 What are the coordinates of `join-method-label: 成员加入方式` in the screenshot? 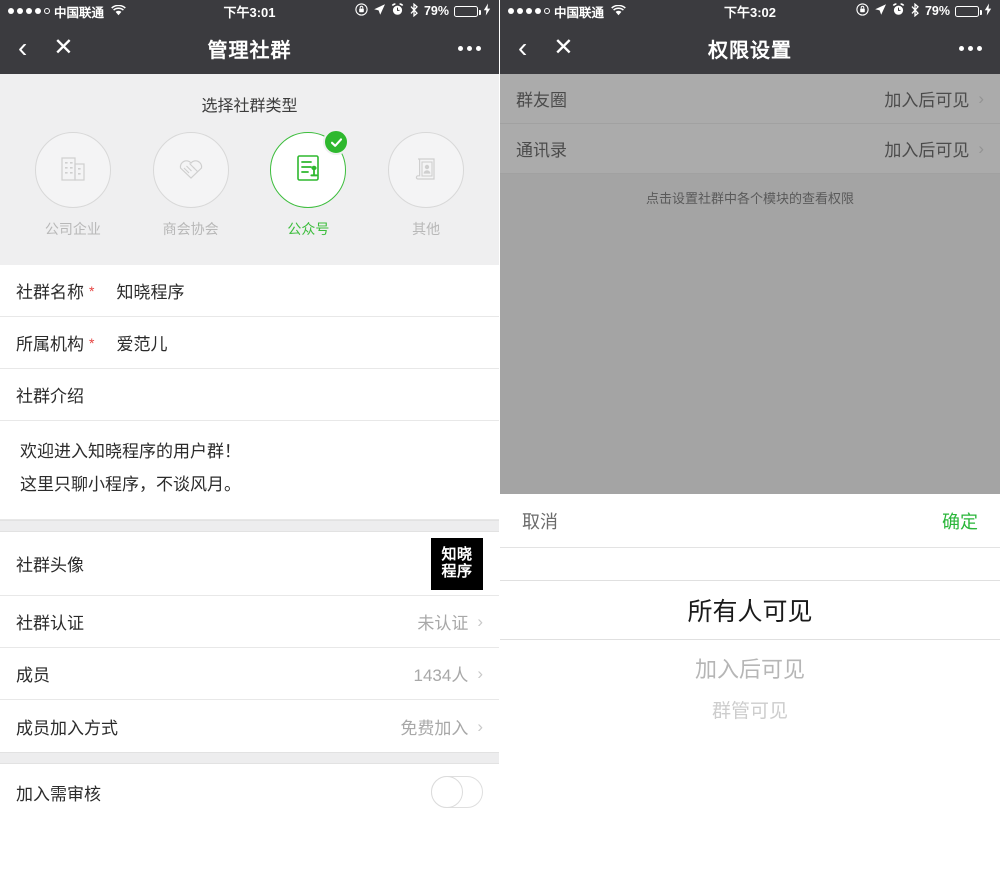 It's located at (67, 728).